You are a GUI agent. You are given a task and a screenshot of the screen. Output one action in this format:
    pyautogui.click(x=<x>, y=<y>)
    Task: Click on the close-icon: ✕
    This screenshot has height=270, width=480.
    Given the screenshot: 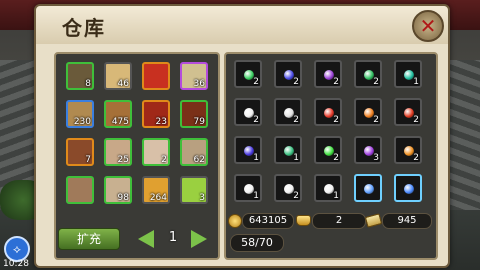 What is the action you would take?
    pyautogui.click(x=428, y=26)
    